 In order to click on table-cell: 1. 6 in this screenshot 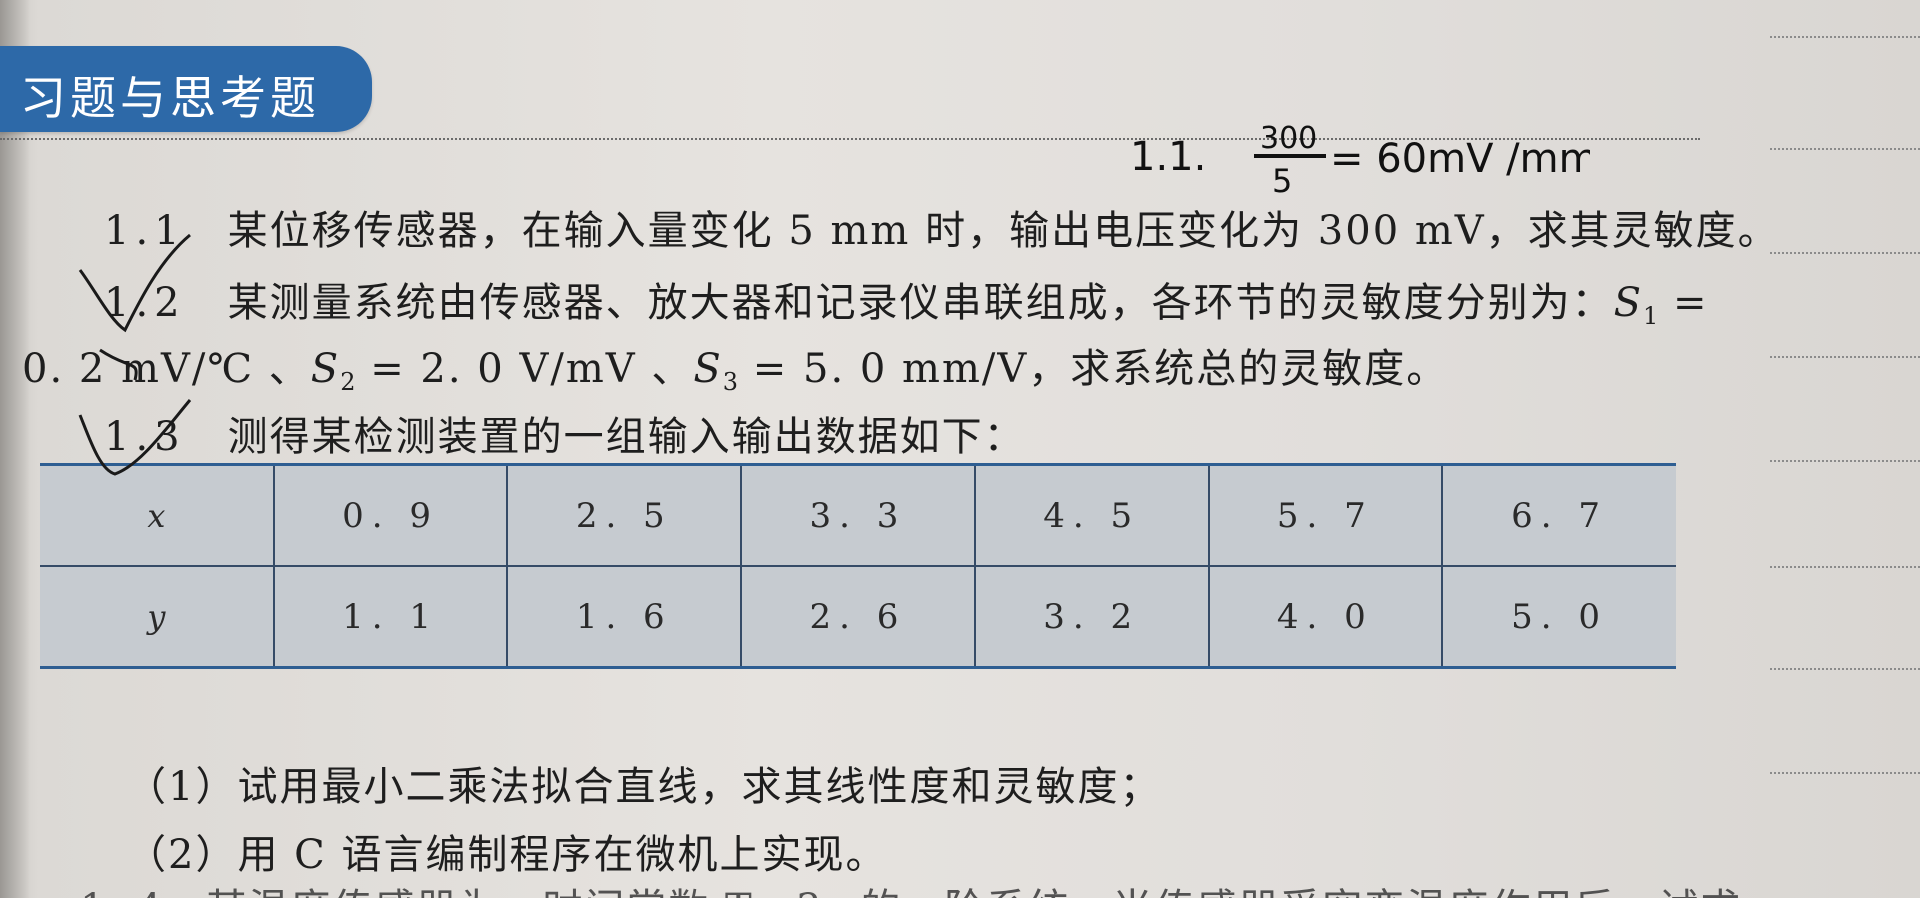, I will do `click(625, 617)`.